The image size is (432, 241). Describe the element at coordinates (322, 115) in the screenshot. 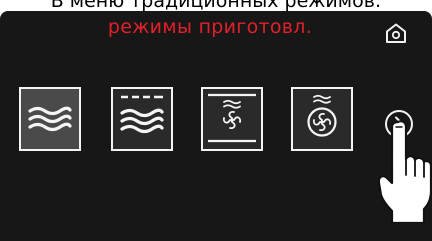

I see `convection-fan-ring-heat-icon` at that location.